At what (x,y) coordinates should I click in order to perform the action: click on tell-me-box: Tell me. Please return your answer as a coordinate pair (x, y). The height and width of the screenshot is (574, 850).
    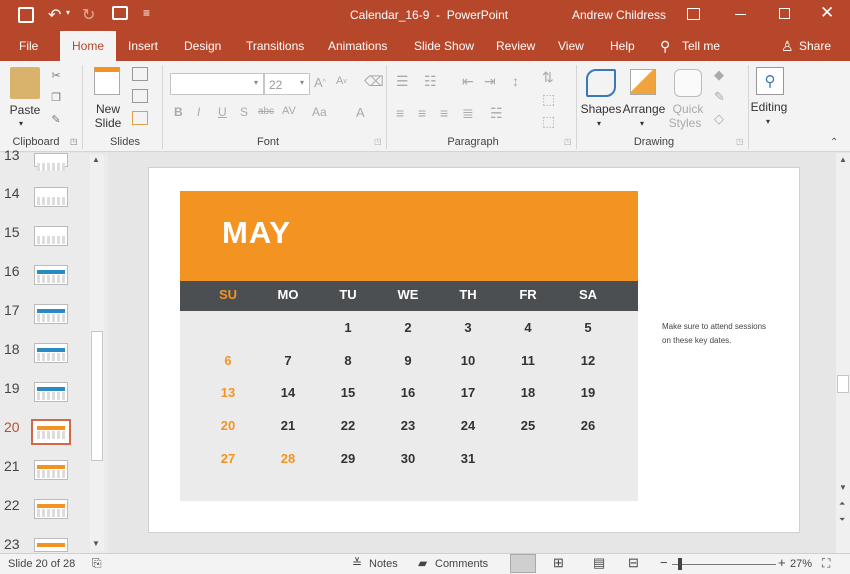
    Looking at the image, I should click on (701, 46).